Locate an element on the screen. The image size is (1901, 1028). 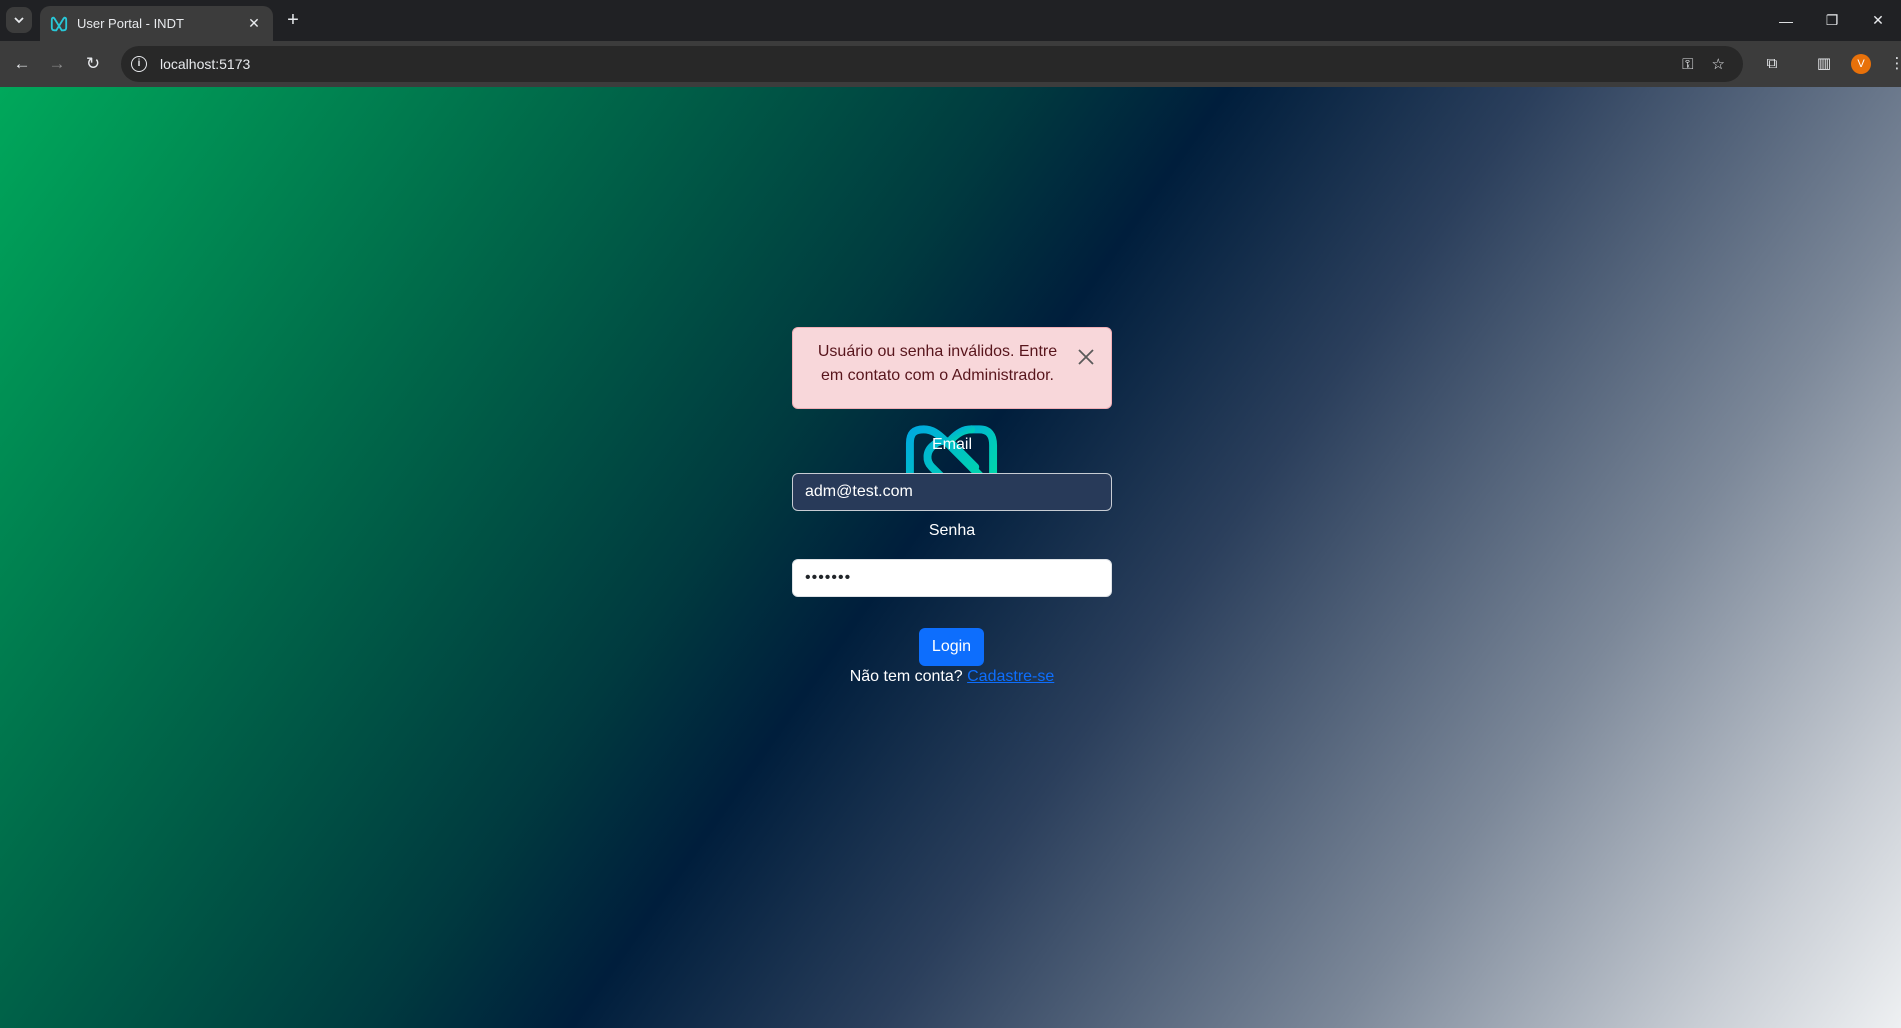
reload-icon: ↻ is located at coordinates (93, 64).